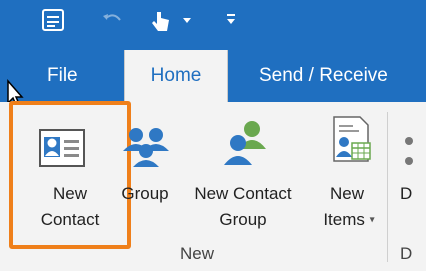 This screenshot has height=271, width=426. What do you see at coordinates (243, 219) in the screenshot?
I see `new-contact-group-label-line2: Group` at bounding box center [243, 219].